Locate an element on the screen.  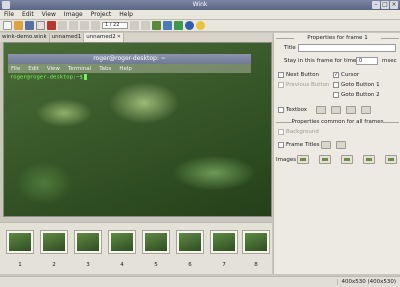
textbox-style-icon is located at coordinates (366, 110).